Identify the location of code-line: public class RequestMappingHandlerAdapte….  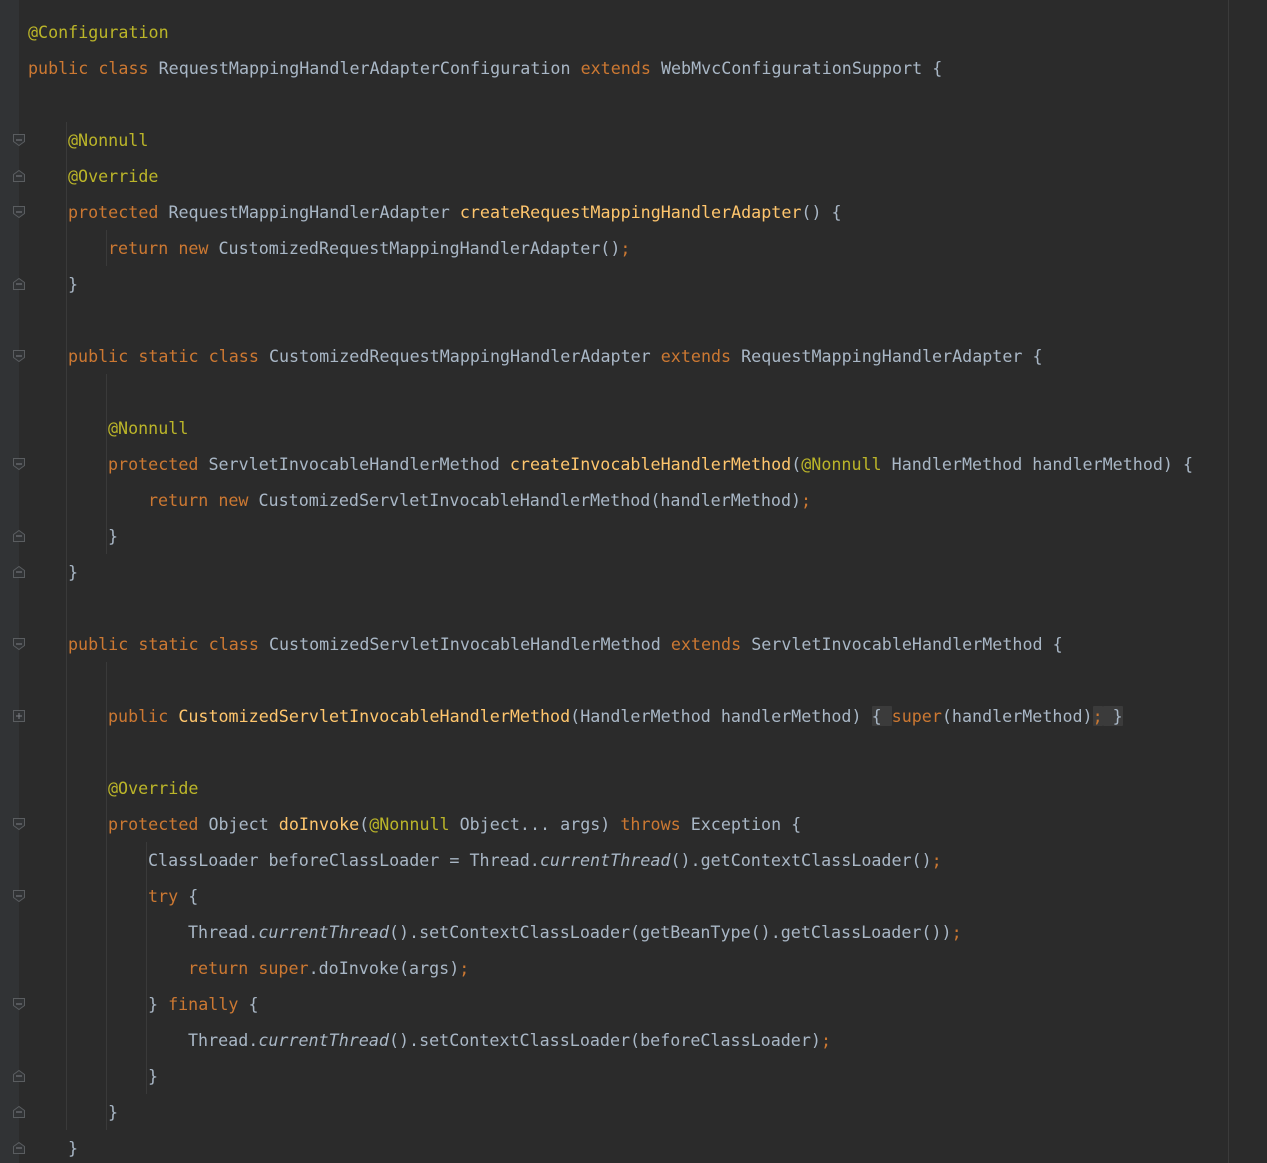
(485, 68).